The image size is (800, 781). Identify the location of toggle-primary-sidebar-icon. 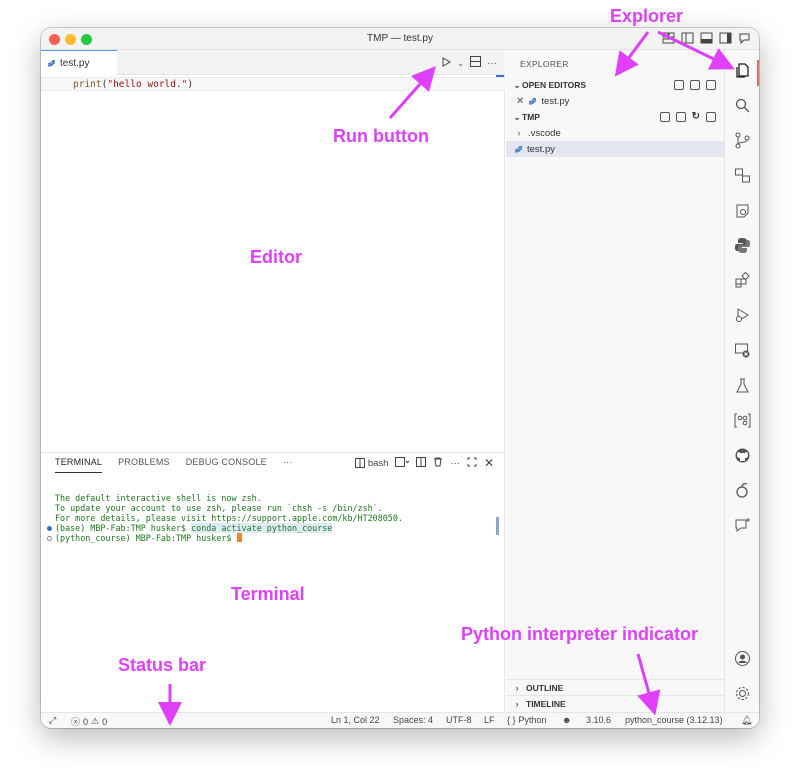
(687, 38).